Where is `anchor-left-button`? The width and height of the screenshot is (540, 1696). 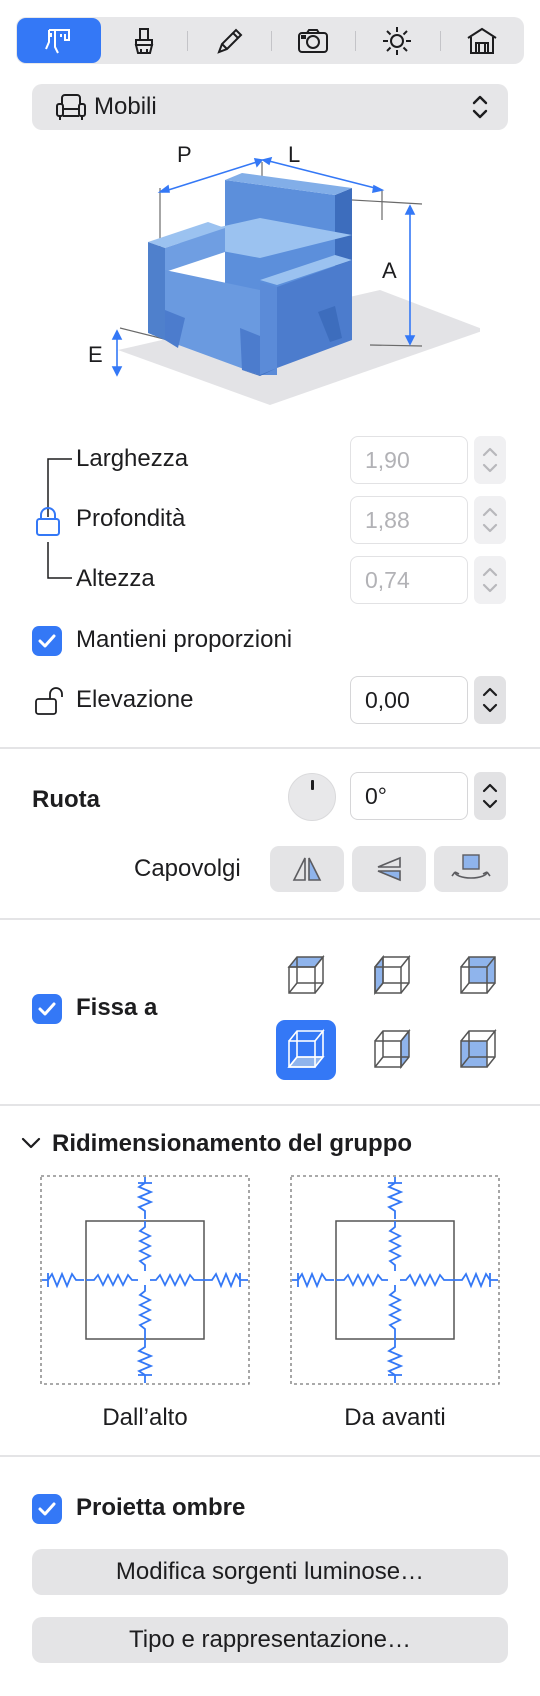 anchor-left-button is located at coordinates (392, 976).